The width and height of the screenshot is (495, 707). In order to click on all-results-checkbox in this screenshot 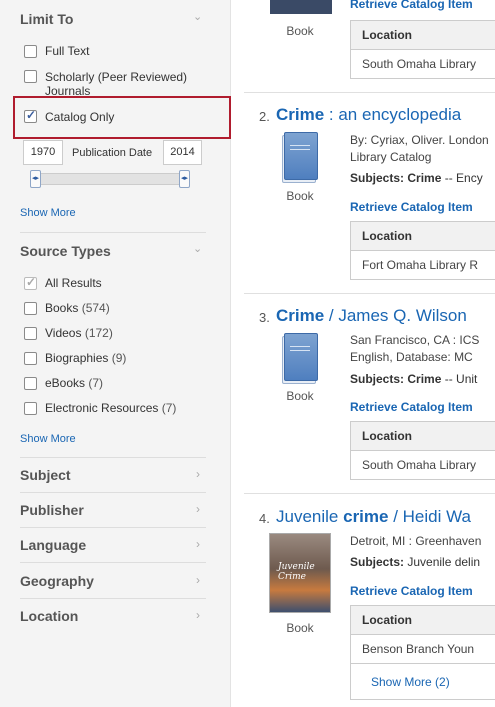, I will do `click(30, 282)`.